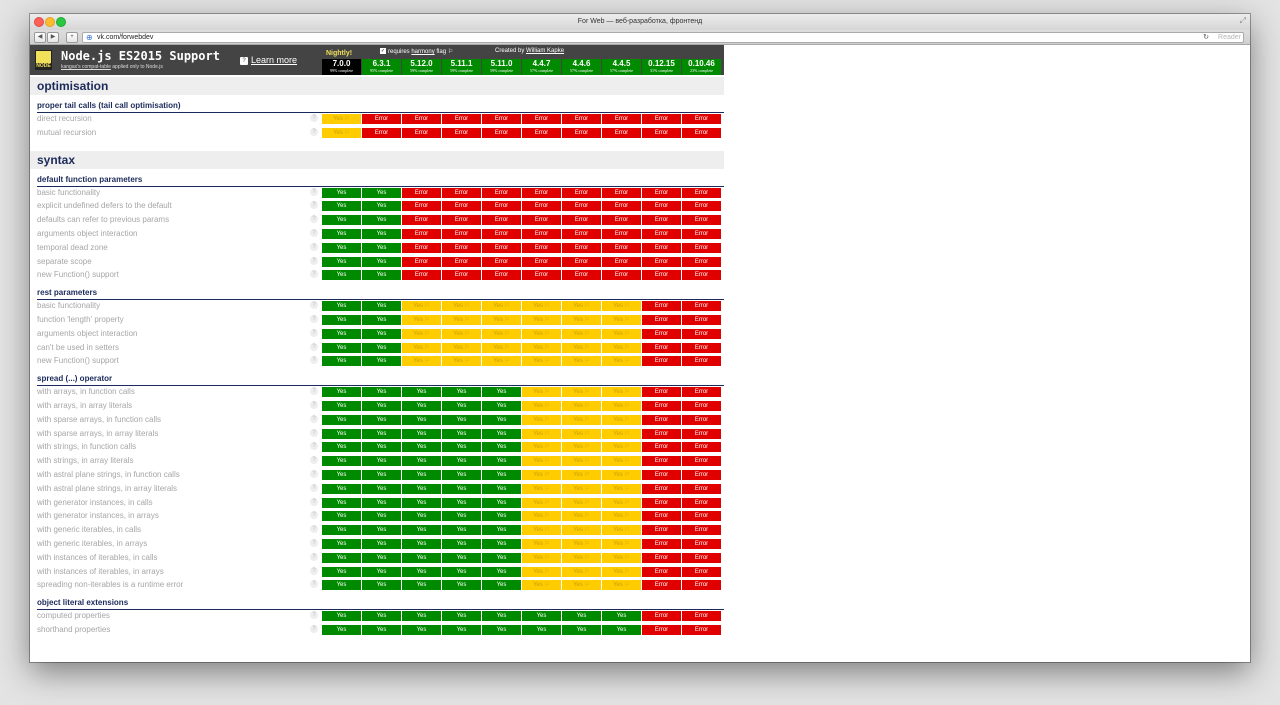  Describe the element at coordinates (545, 51) in the screenshot. I see `author-link: William Kapke` at that location.